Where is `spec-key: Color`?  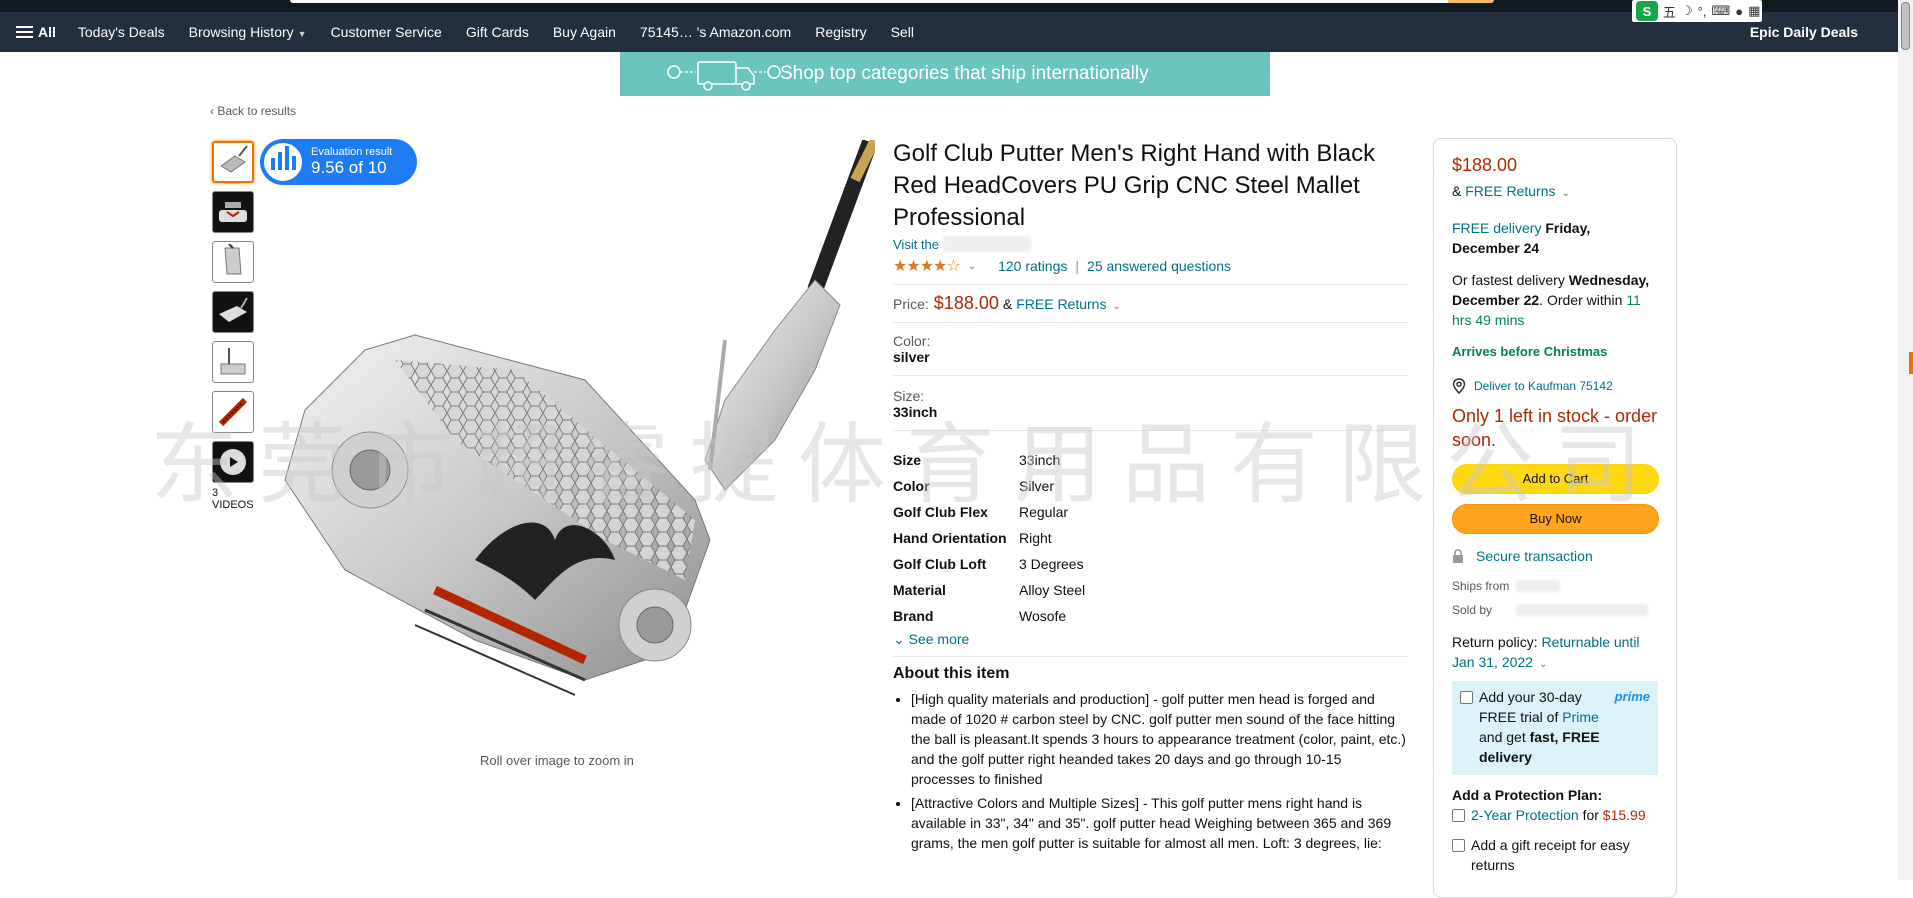 spec-key: Color is located at coordinates (911, 486).